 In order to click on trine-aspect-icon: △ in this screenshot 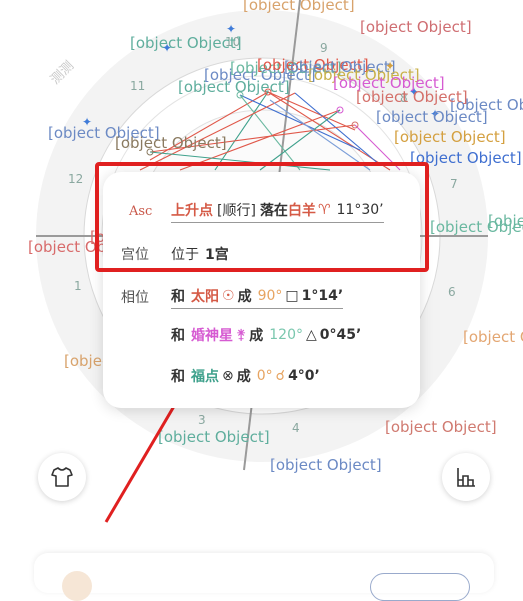, I will do `click(311, 335)`.